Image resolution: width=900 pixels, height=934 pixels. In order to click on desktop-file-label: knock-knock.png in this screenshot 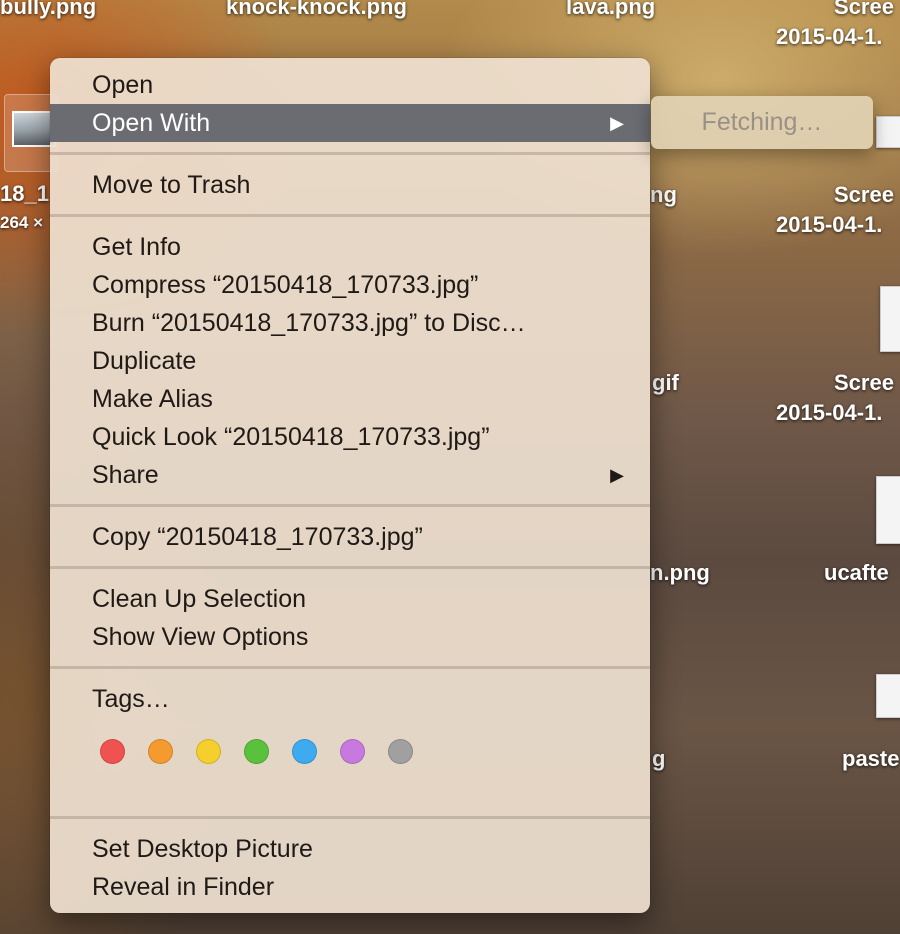, I will do `click(316, 9)`.